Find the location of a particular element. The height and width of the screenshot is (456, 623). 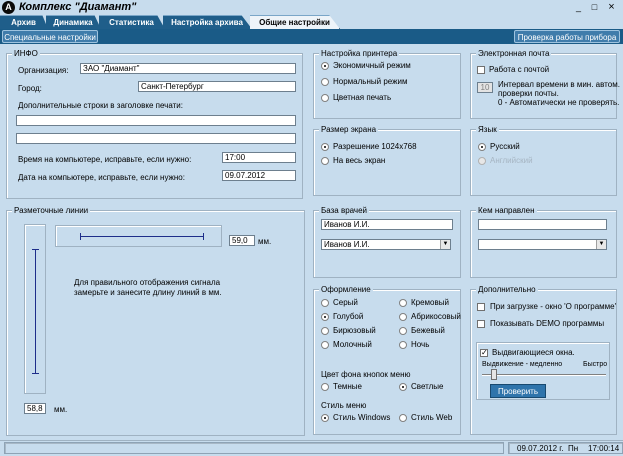

language-russian-label: Русский is located at coordinates (505, 146).